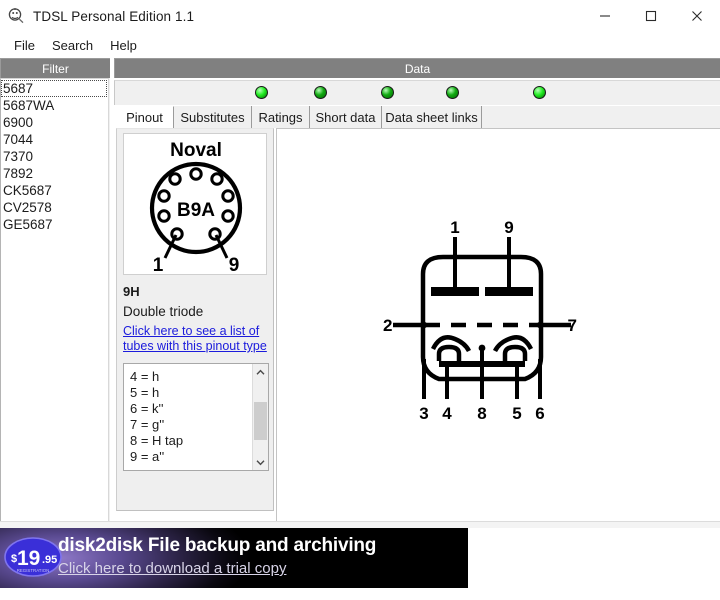 Image resolution: width=720 pixels, height=600 pixels. Describe the element at coordinates (217, 545) in the screenshot. I see `ad-title: disk2disk File backup and archiving` at that location.